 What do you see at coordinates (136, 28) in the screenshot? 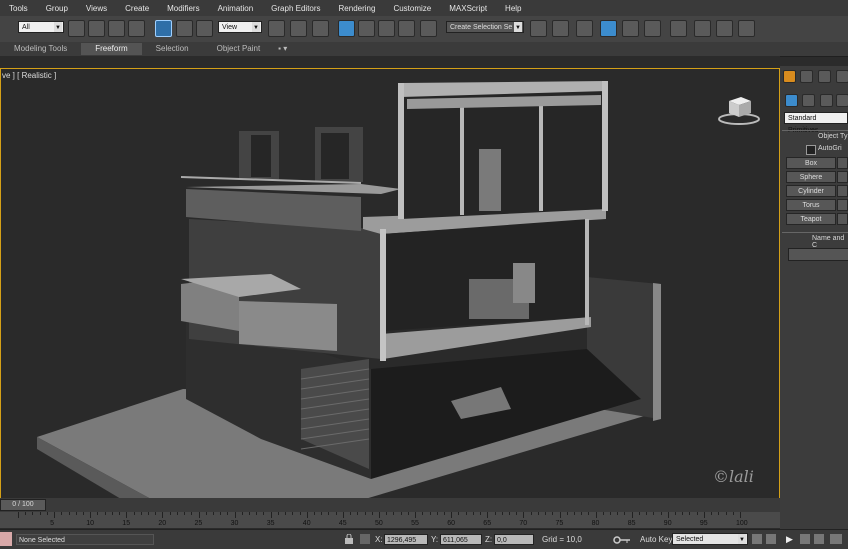
I see `window-crossing-icon` at bounding box center [136, 28].